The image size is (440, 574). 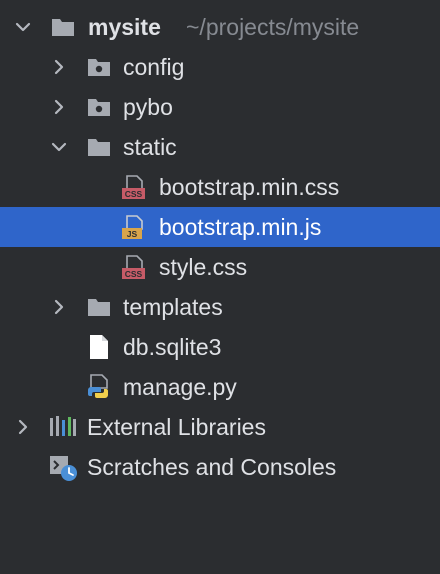 I want to click on tree-item-label: manage.py, so click(x=180, y=387).